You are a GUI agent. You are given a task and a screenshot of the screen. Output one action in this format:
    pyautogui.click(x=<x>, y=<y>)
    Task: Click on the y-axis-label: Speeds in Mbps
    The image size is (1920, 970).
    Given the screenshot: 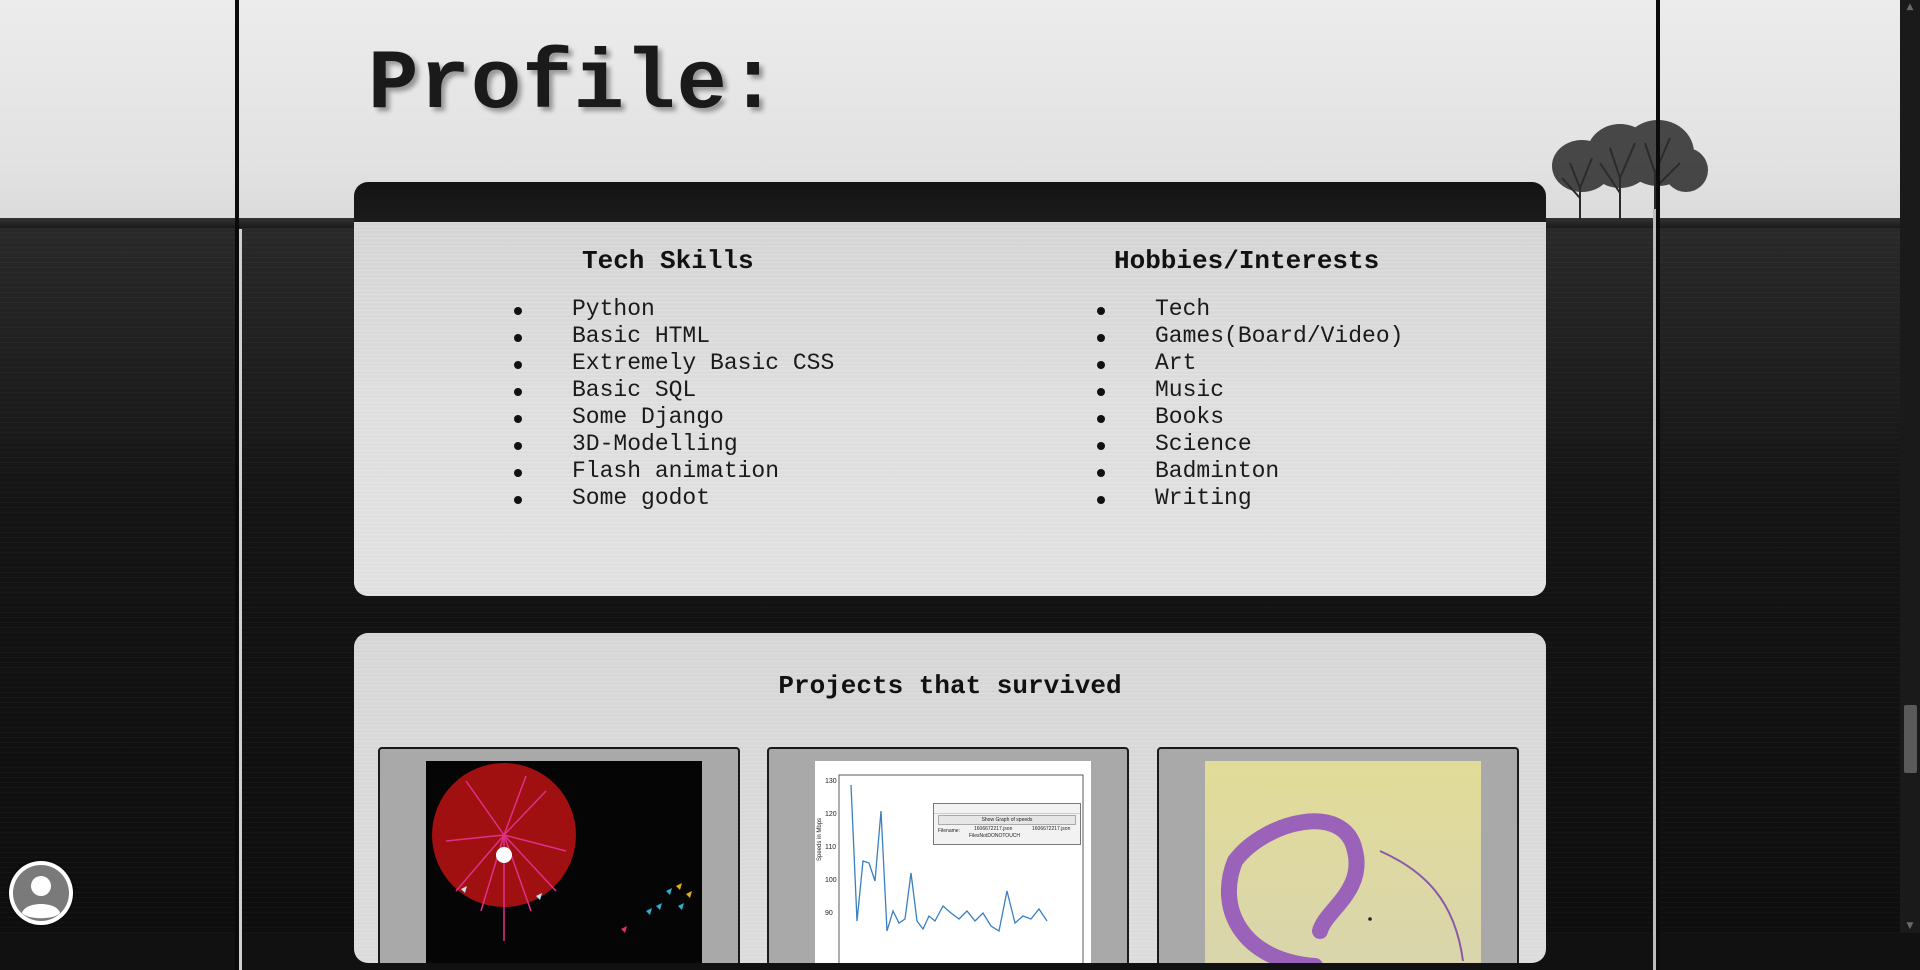 What is the action you would take?
    pyautogui.click(x=820, y=839)
    